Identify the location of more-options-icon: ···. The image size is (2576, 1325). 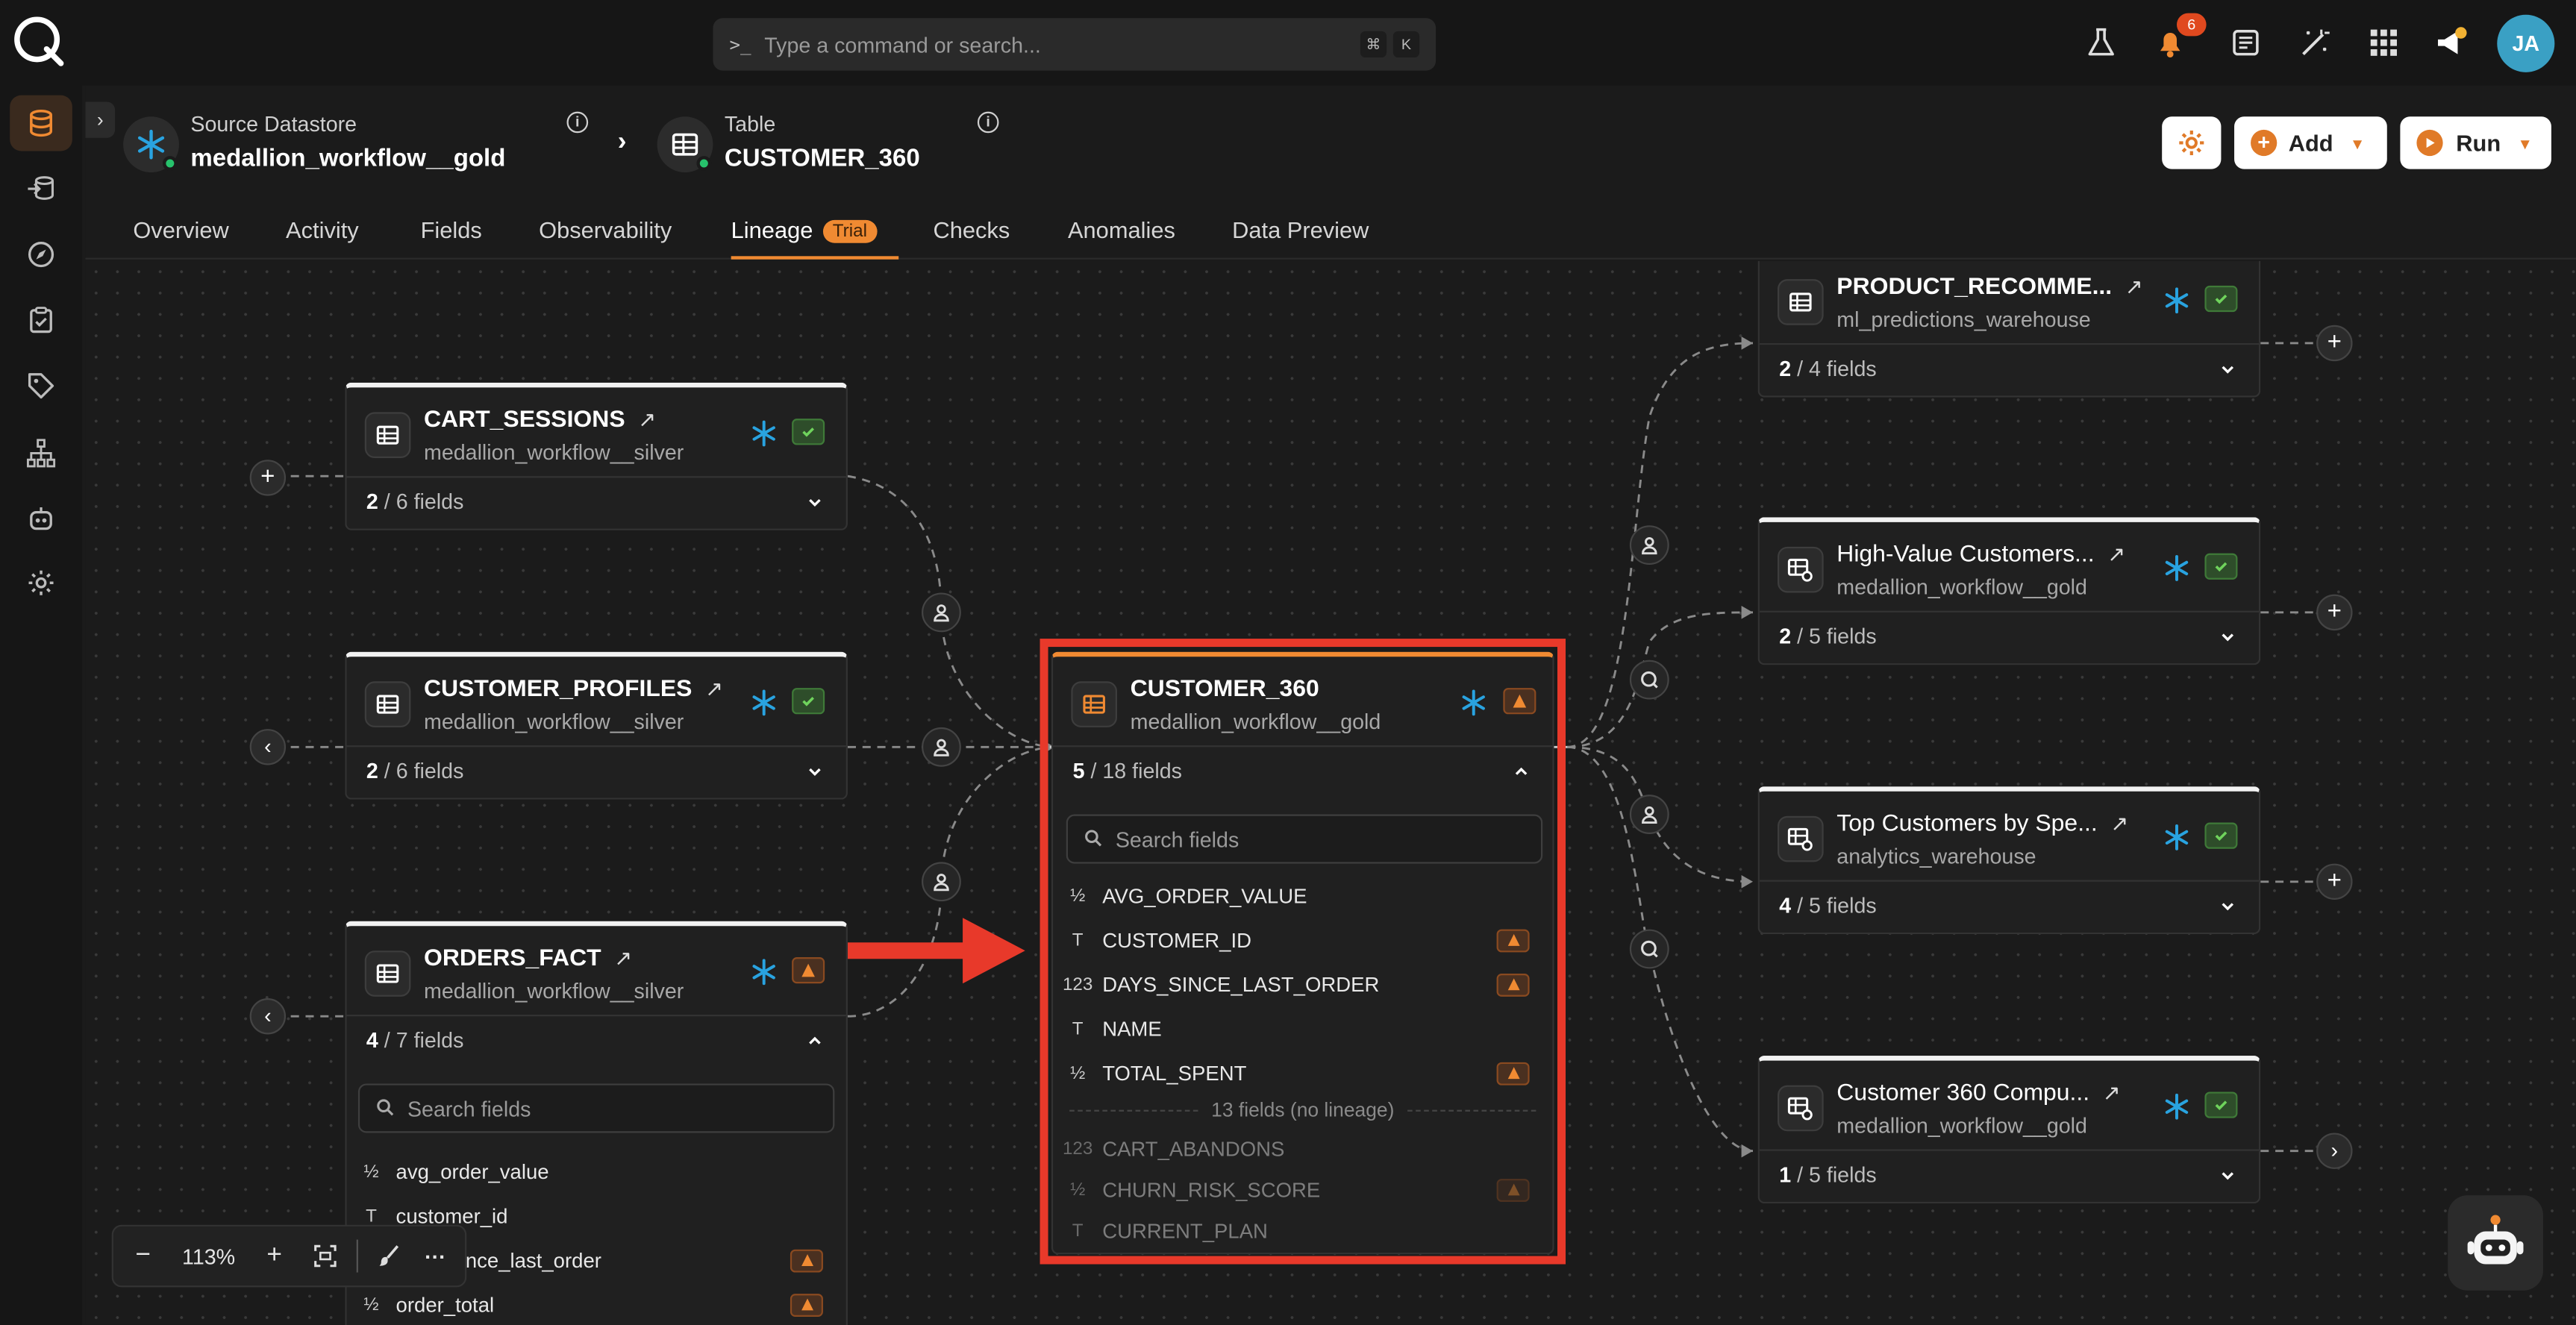
(435, 1256).